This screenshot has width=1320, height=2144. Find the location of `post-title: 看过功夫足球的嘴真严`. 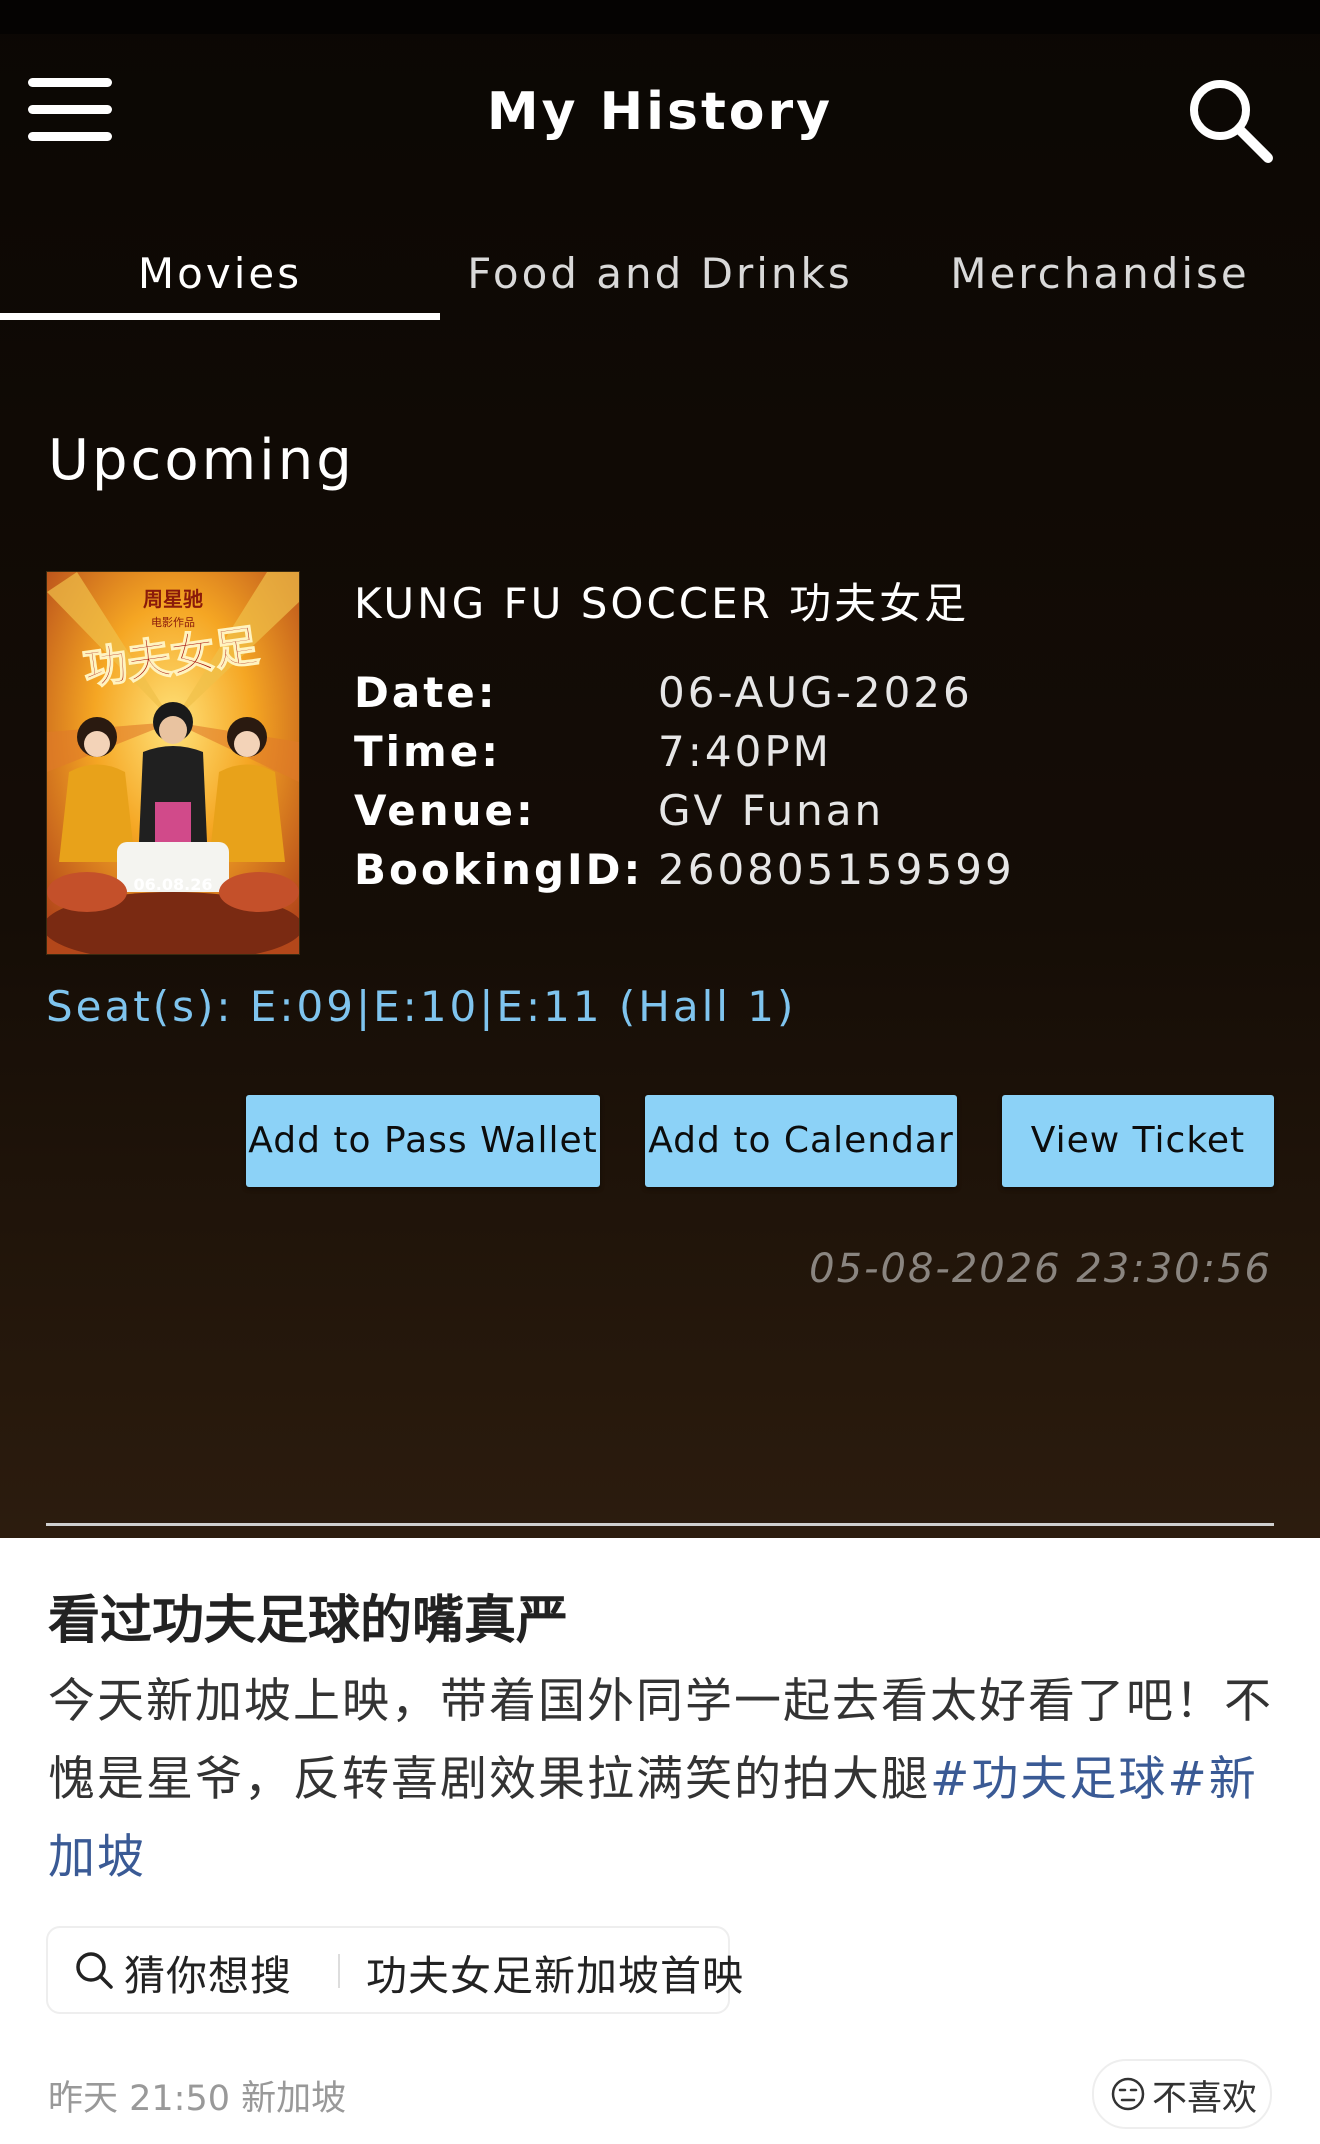

post-title: 看过功夫足球的嘴真严 is located at coordinates (308, 1621).